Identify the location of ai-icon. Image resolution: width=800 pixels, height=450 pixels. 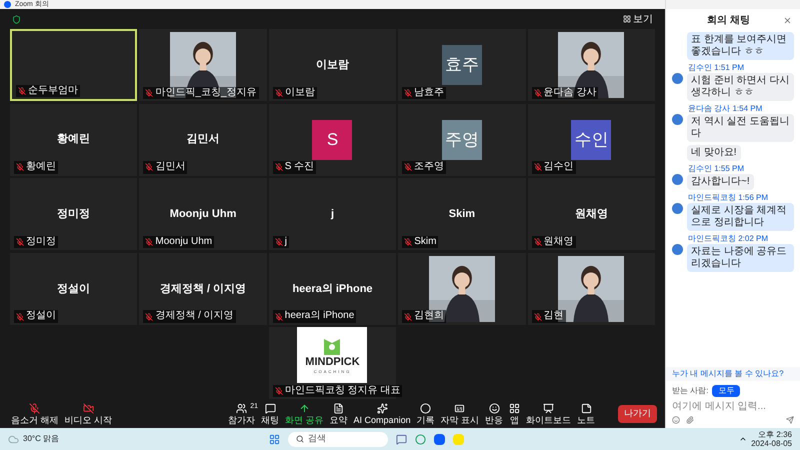
(382, 408).